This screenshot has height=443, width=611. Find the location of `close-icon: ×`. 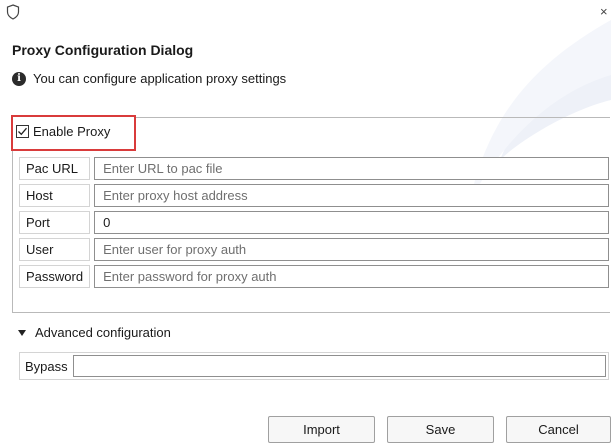

close-icon: × is located at coordinates (604, 11).